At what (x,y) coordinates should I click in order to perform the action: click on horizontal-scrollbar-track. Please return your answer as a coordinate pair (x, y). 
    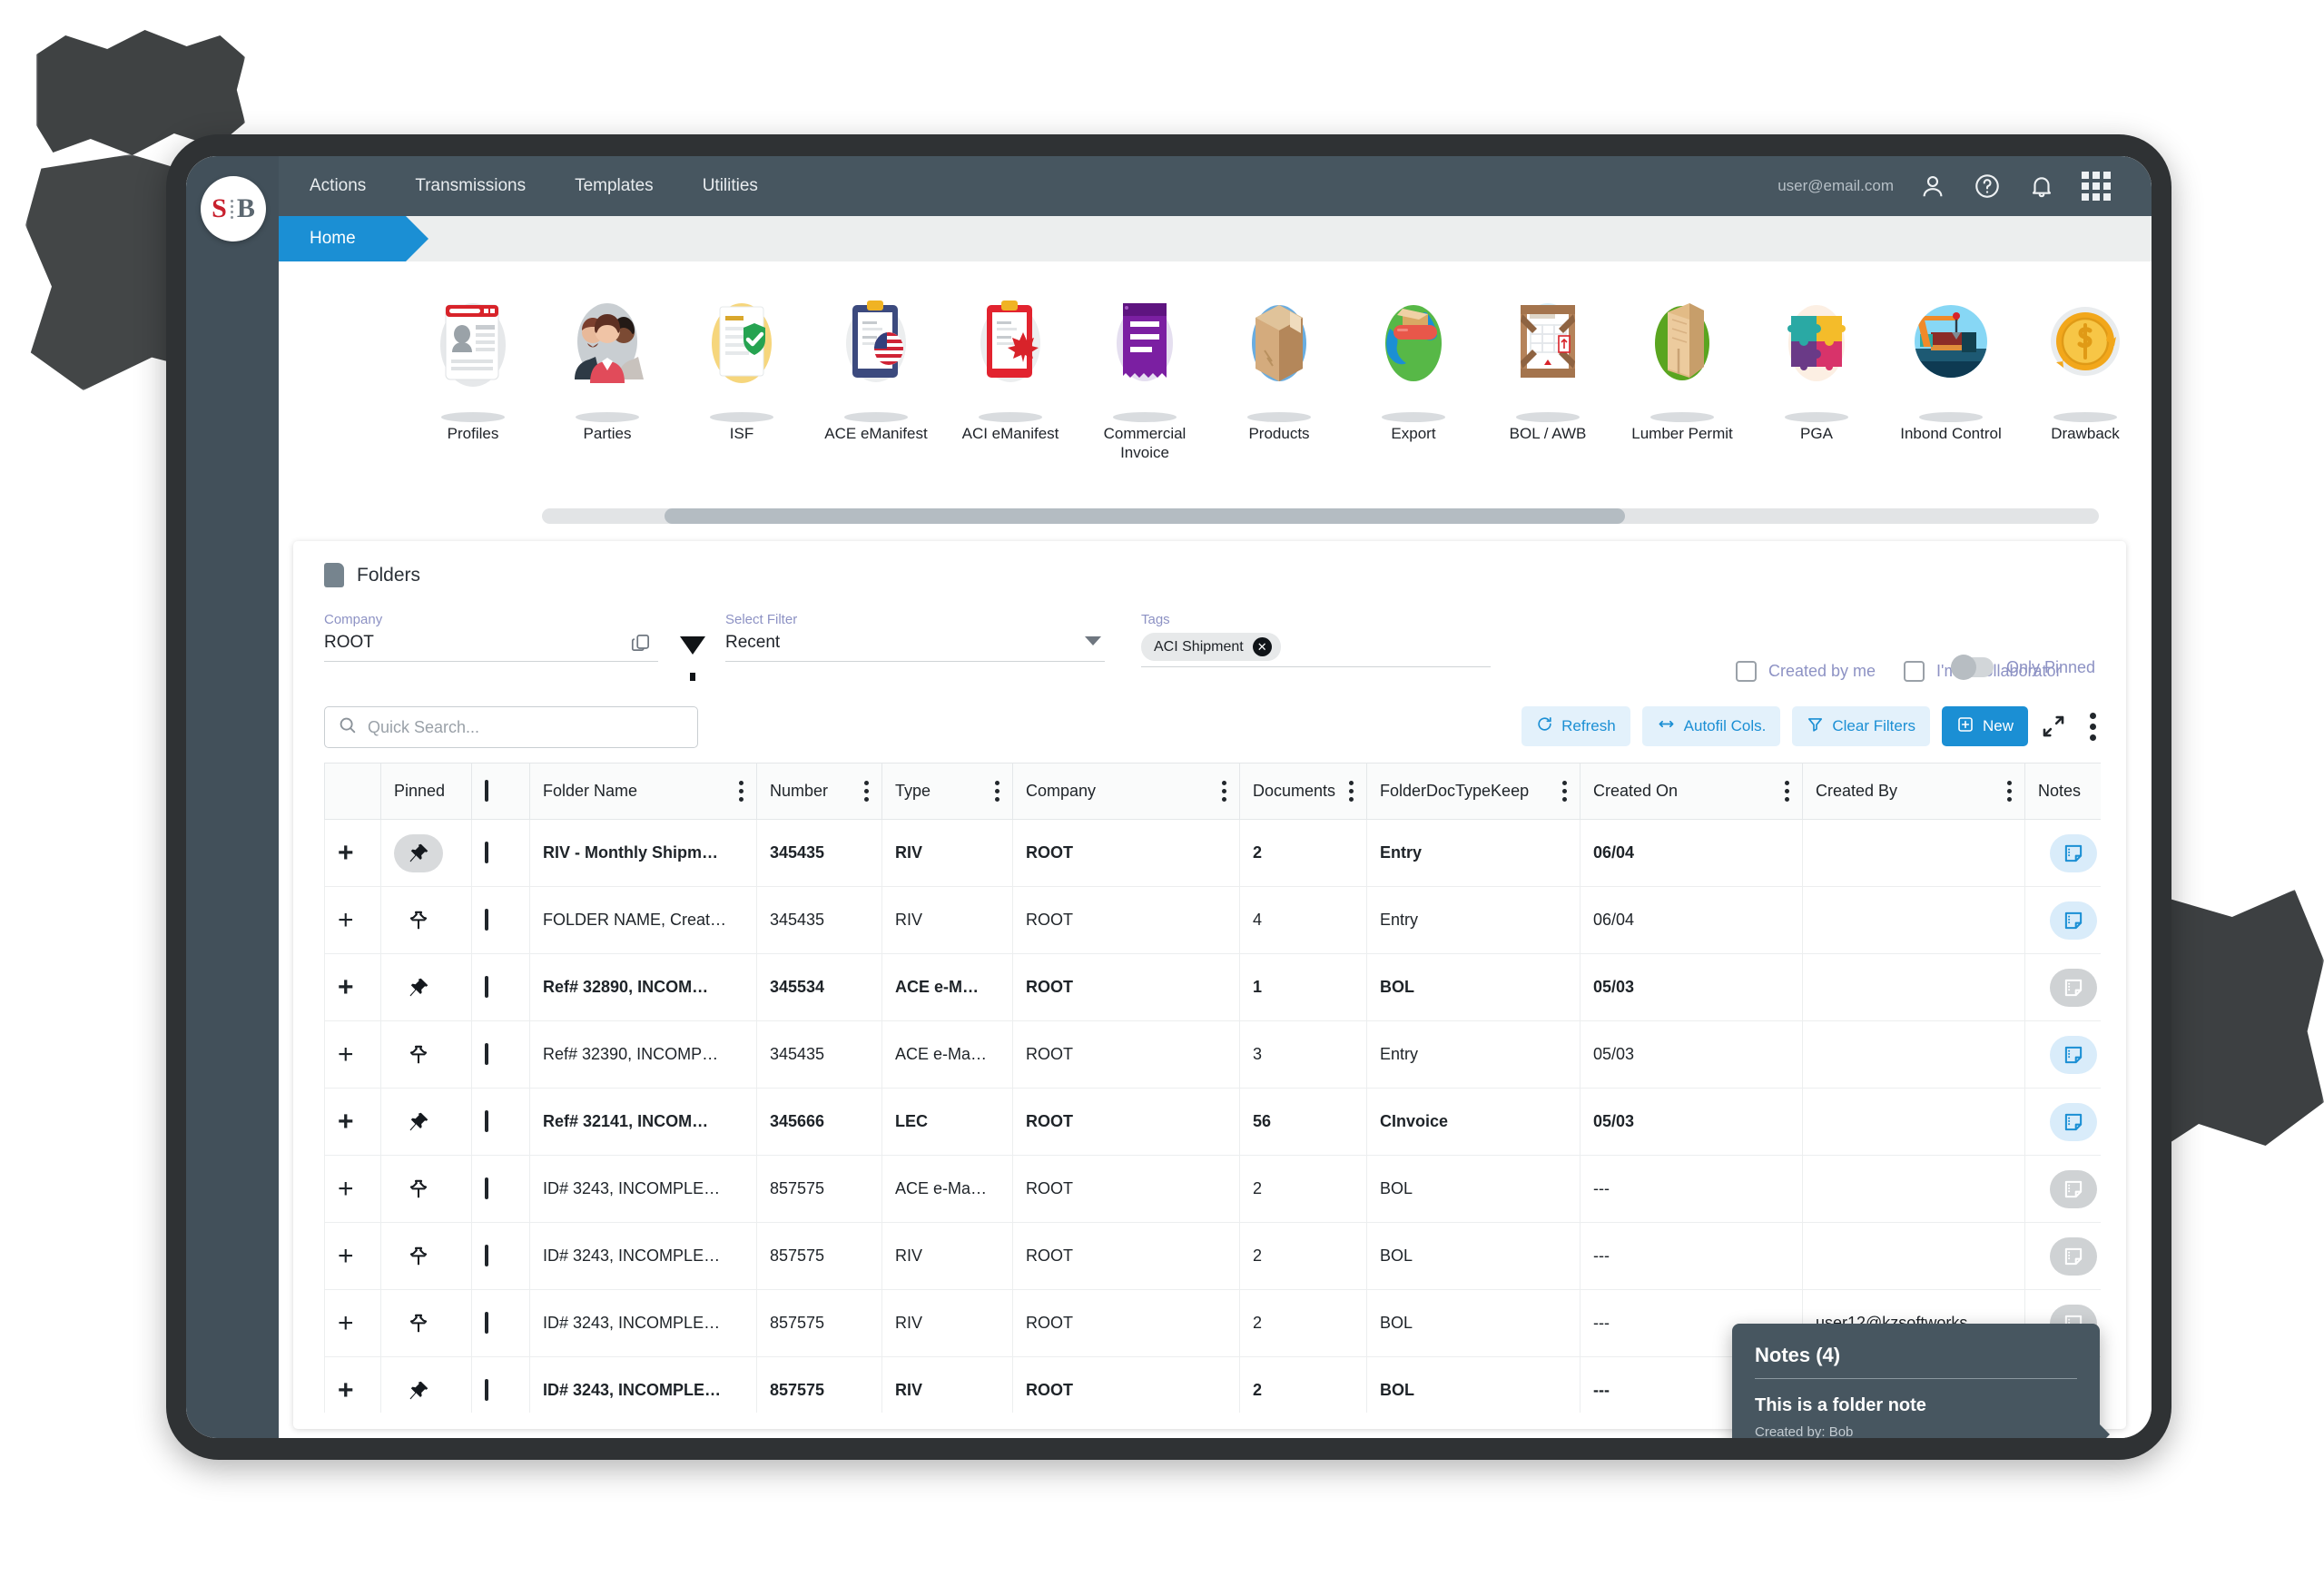
    Looking at the image, I should click on (1320, 516).